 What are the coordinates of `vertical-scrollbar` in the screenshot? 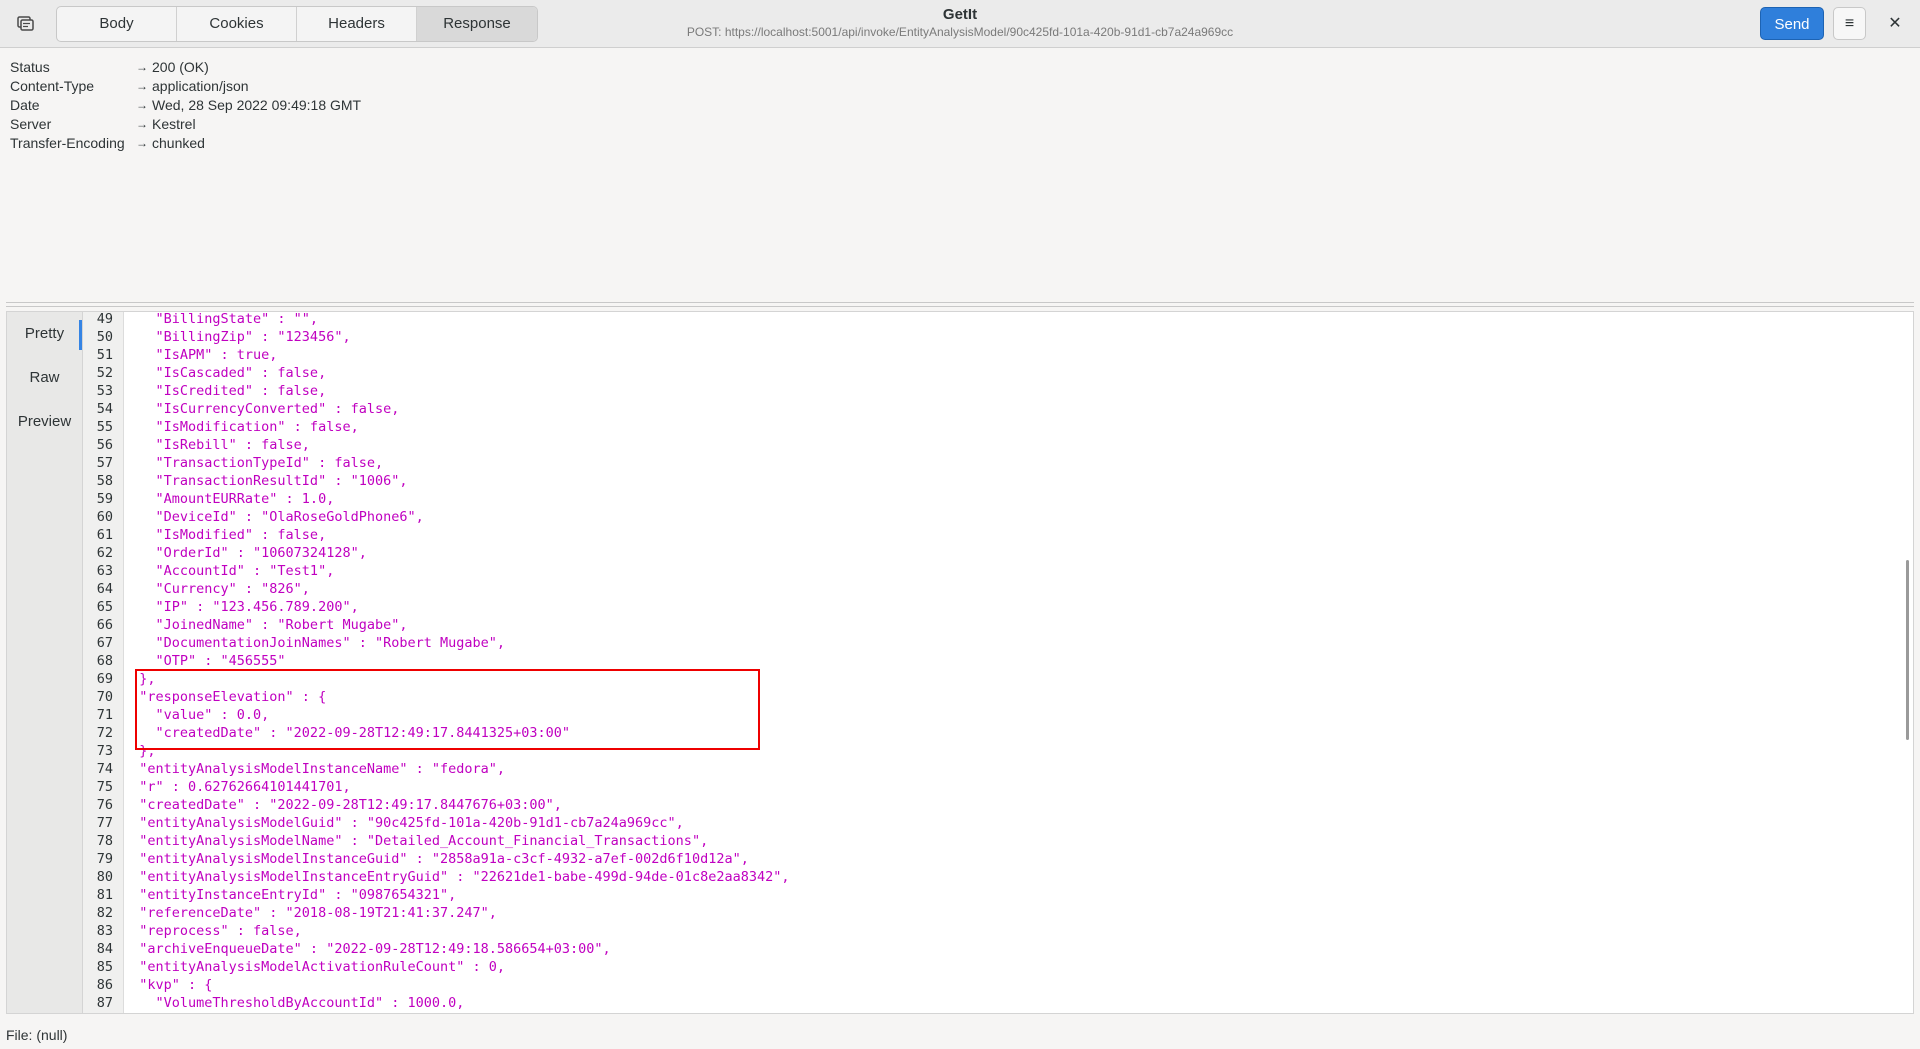 It's located at (1907, 650).